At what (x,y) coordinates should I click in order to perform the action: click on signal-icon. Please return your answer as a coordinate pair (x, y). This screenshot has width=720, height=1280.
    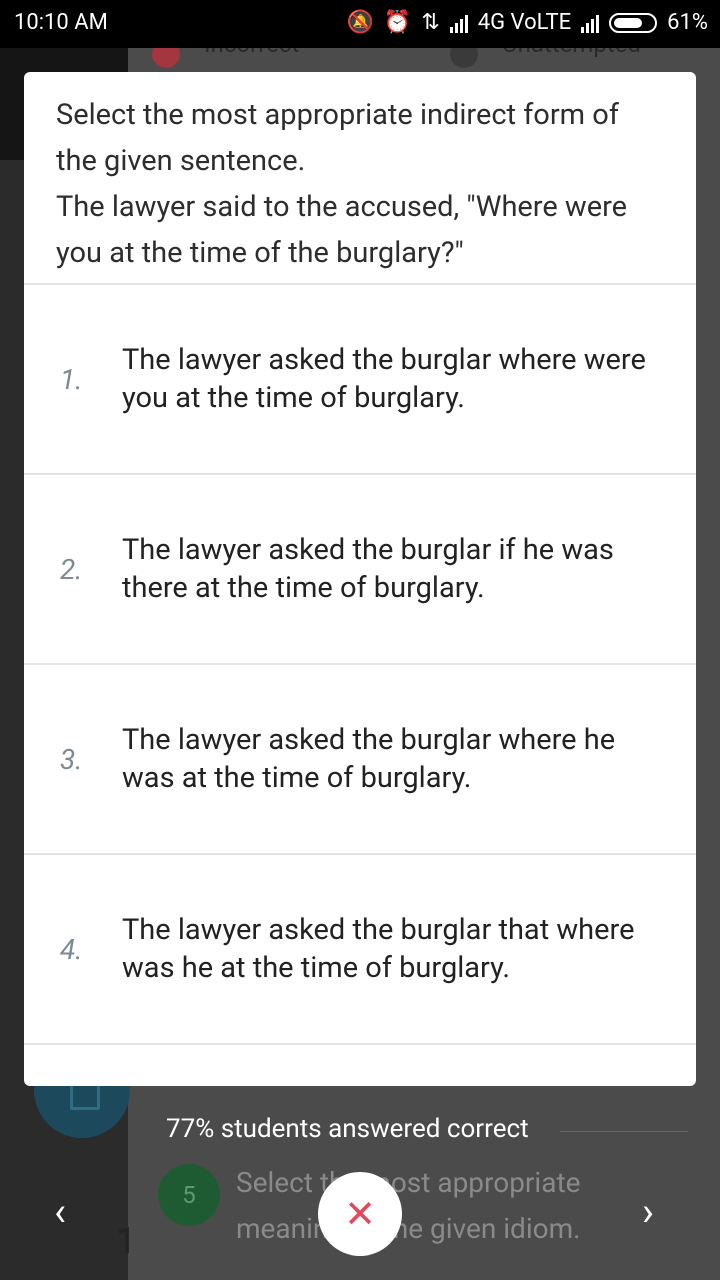
    Looking at the image, I should click on (458, 23).